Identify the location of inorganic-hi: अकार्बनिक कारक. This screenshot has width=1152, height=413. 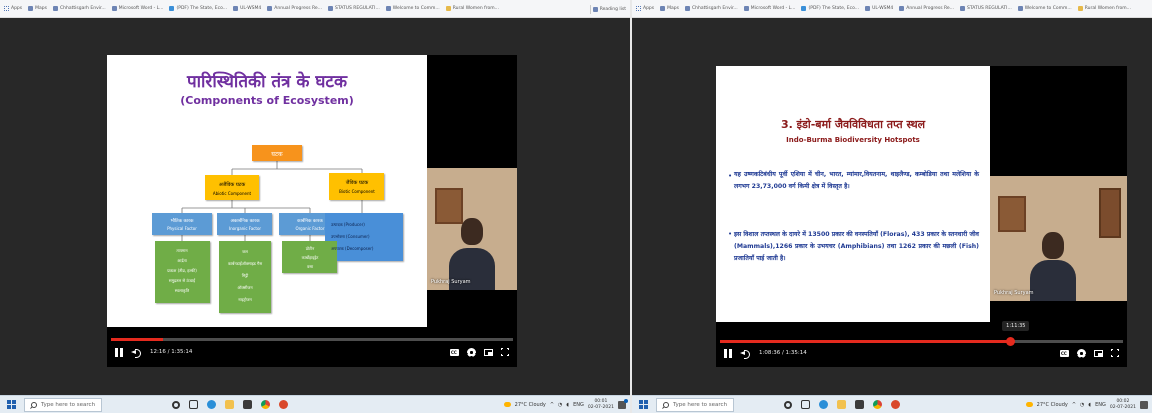
(245, 220).